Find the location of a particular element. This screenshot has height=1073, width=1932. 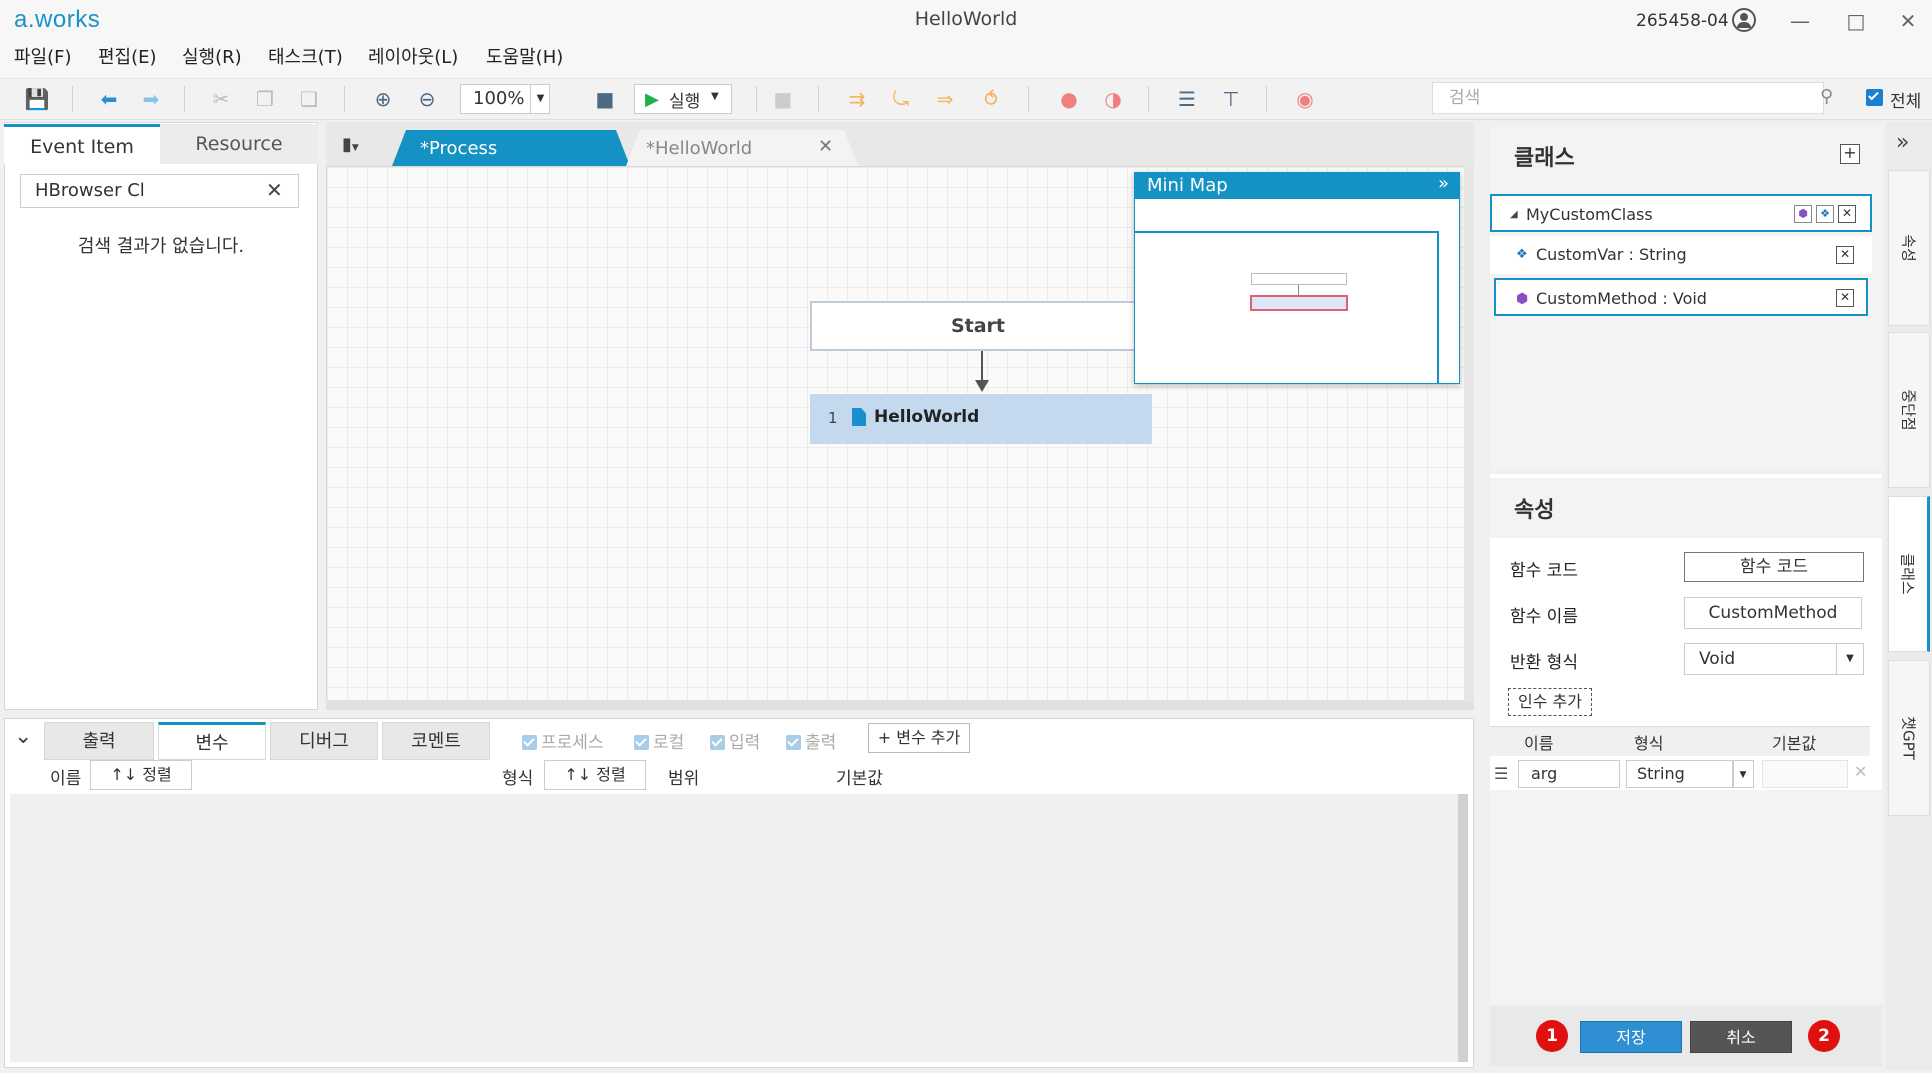

cut-icon: ✂ is located at coordinates (221, 99).